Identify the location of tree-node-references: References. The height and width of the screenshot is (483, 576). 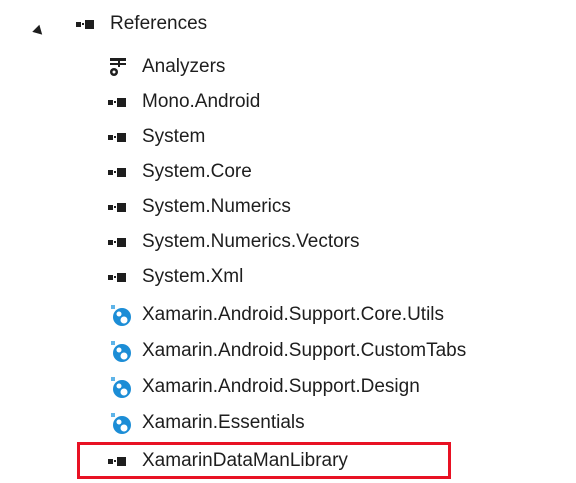
(141, 24).